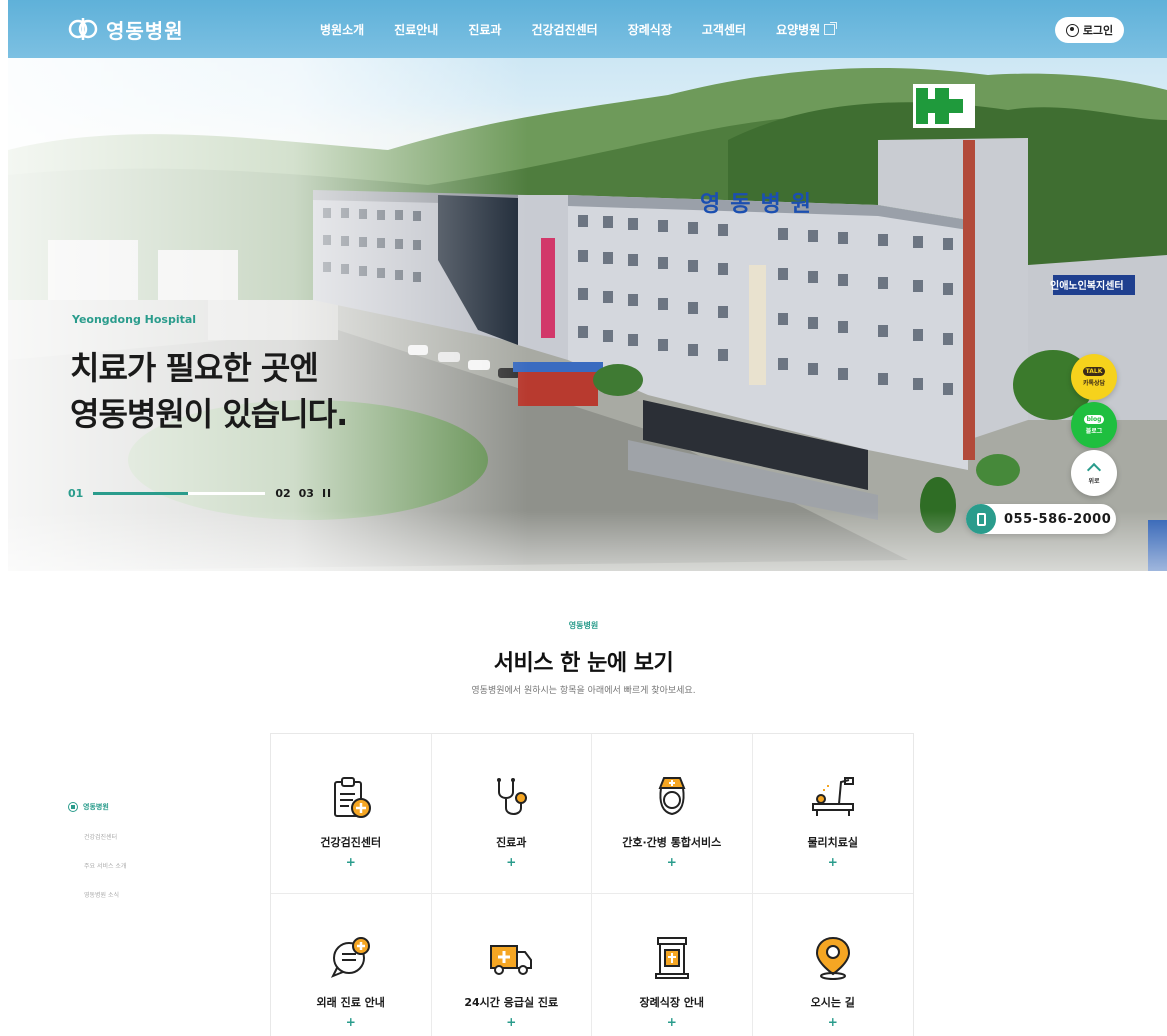 Image resolution: width=1167 pixels, height=1036 pixels. What do you see at coordinates (209, 391) in the screenshot?
I see `hero-title: 치료가 필요한 곳엔 영동병원이 있습니다.` at bounding box center [209, 391].